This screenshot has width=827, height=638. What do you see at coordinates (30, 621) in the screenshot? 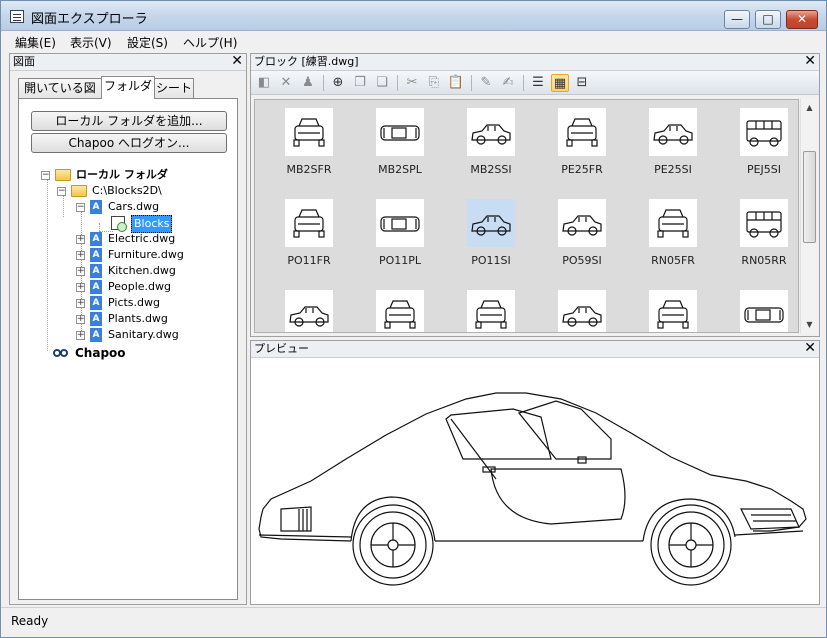
I see `status-text: Ready` at bounding box center [30, 621].